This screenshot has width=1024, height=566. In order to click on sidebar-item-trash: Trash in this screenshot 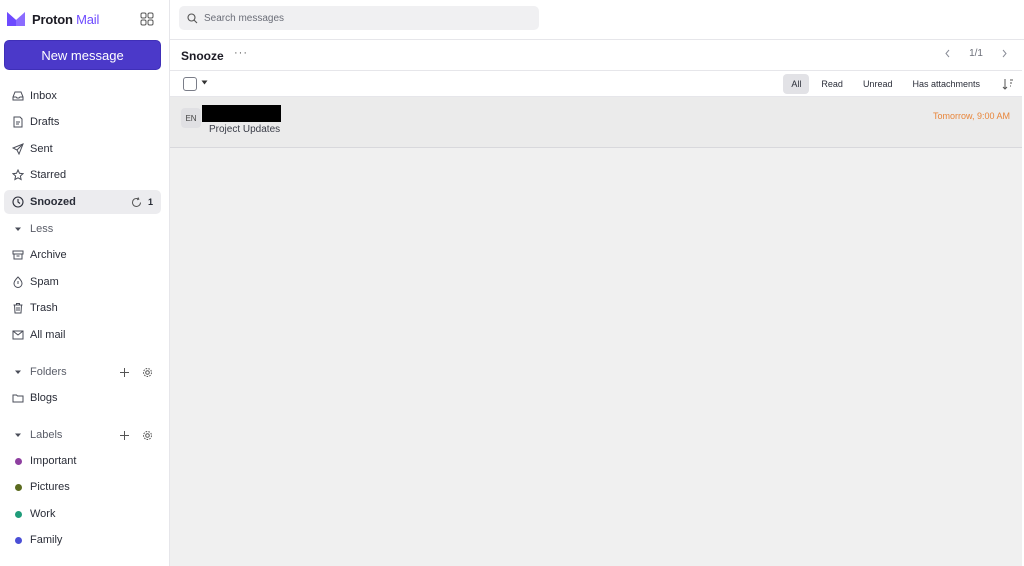, I will do `click(82, 308)`.